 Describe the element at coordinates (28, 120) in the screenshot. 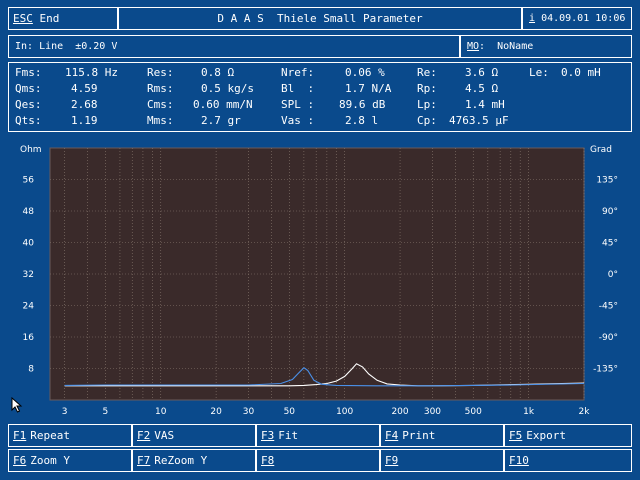

I see `qts-label: Qts:` at that location.